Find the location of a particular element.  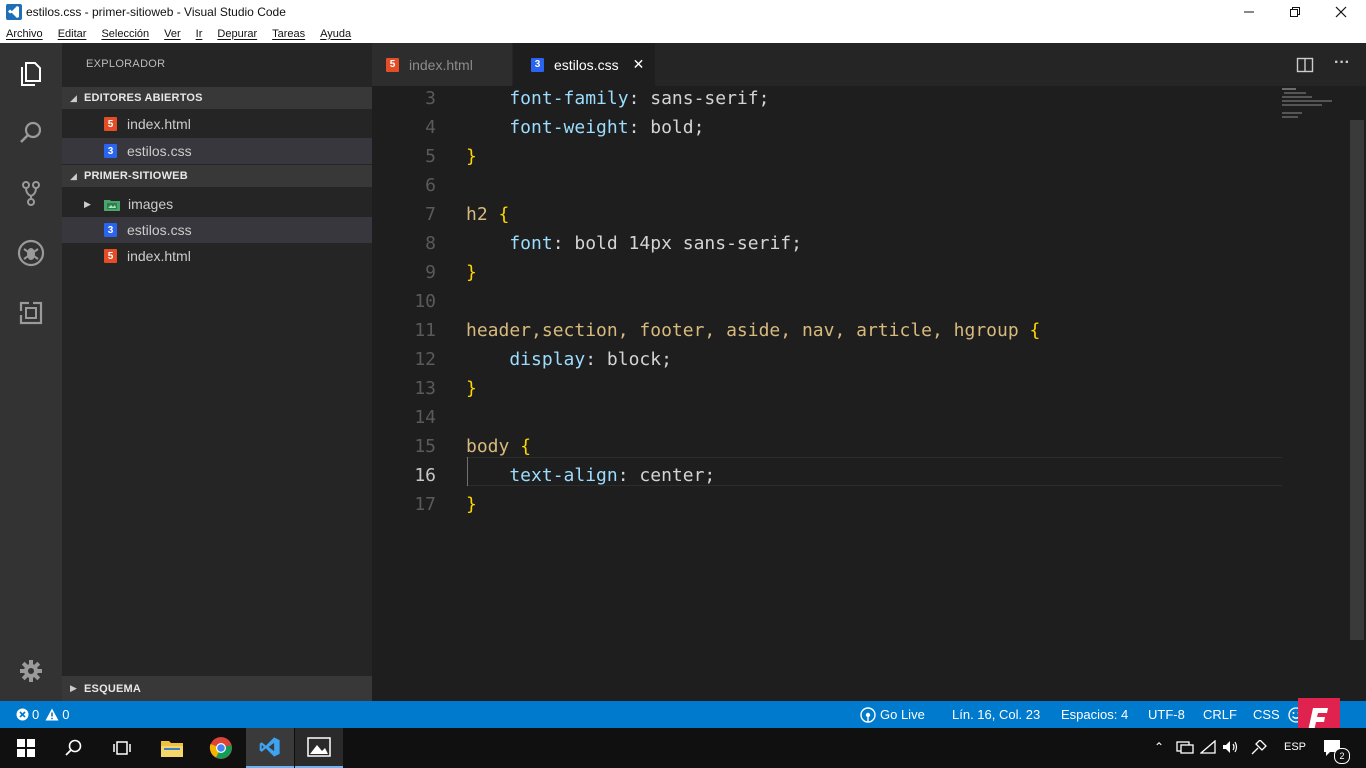

outline-header: ▶ ESQUEMA is located at coordinates (217, 688).